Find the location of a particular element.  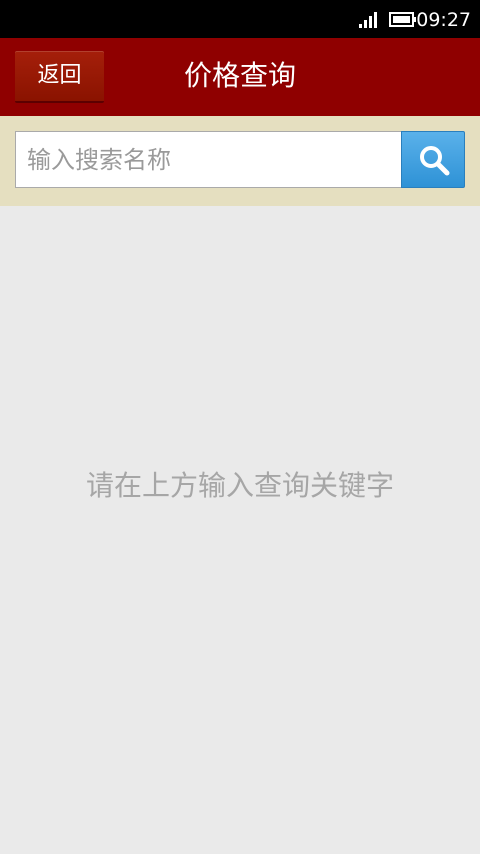

search-button is located at coordinates (433, 159).